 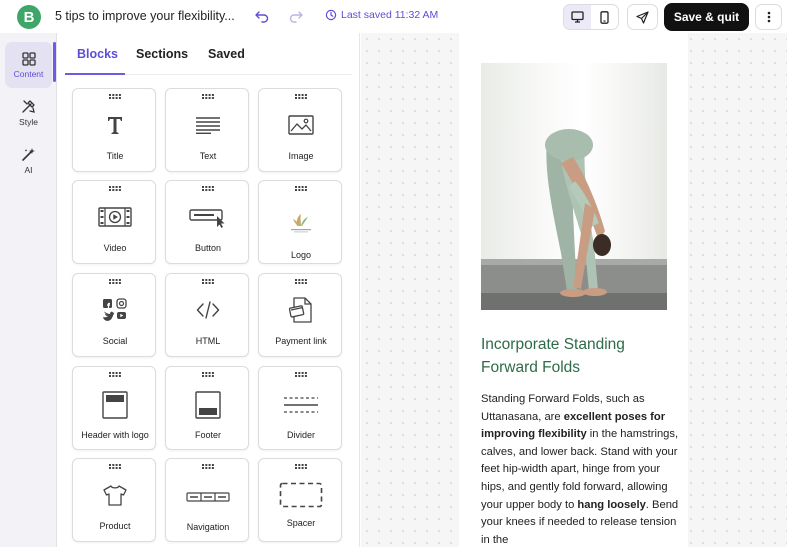 I want to click on block-tile-footer: Footer, so click(x=207, y=408).